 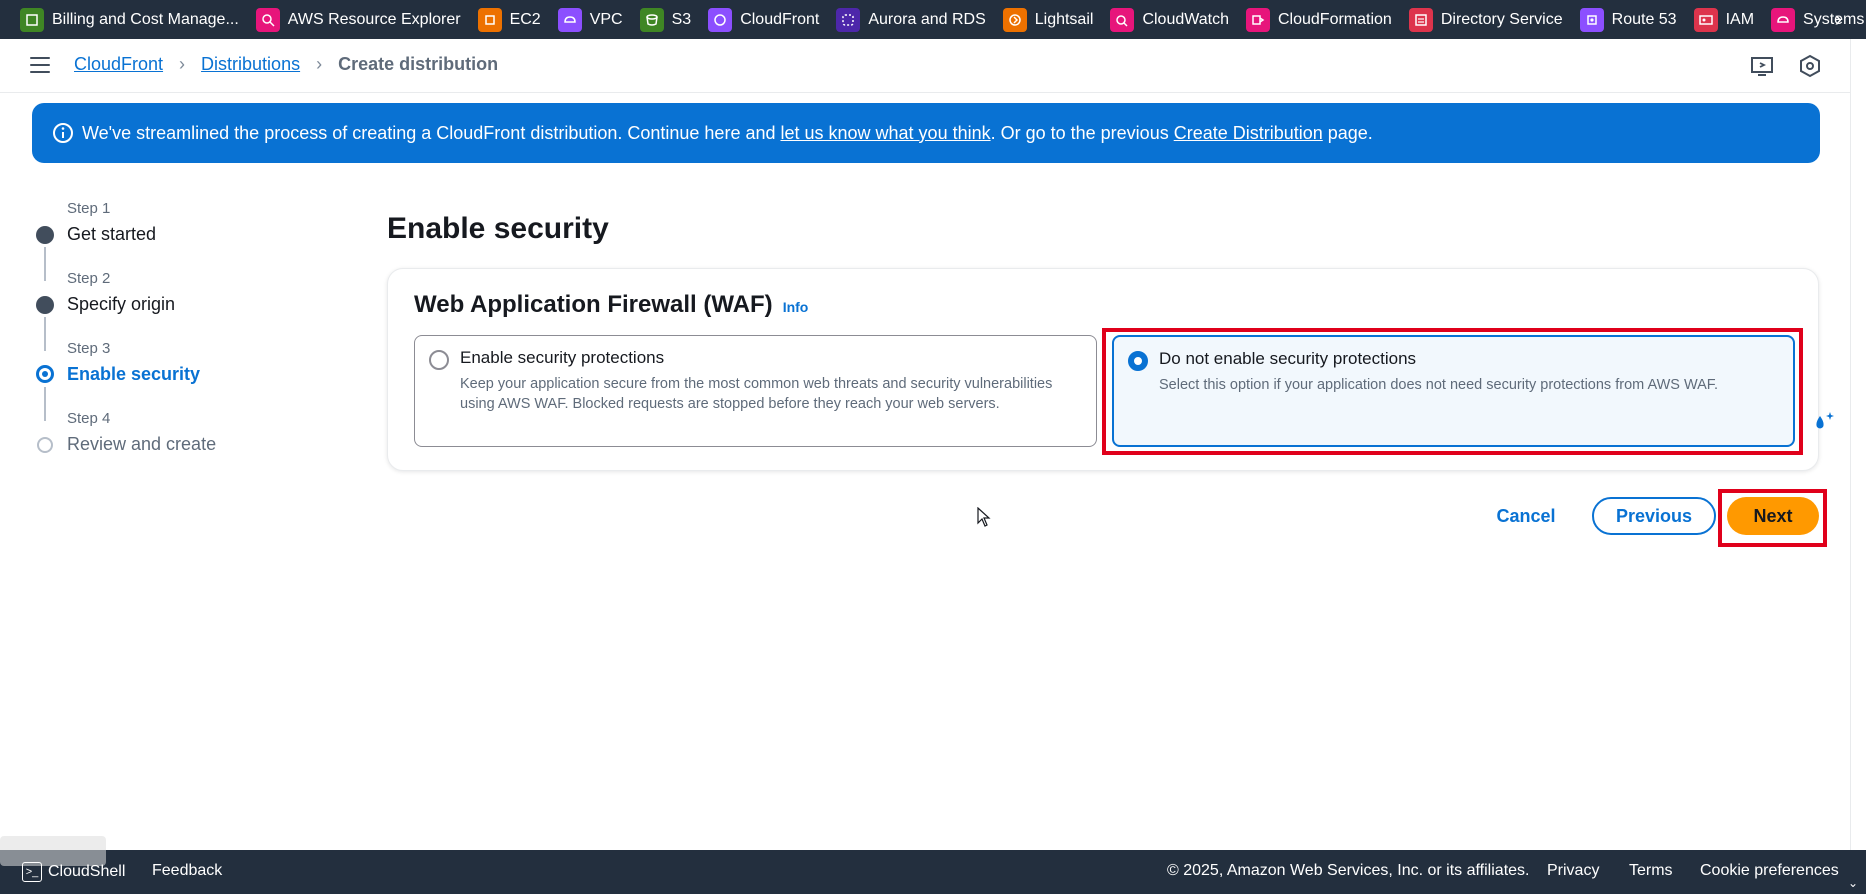 What do you see at coordinates (1258, 19) in the screenshot?
I see `cloudformation-icon` at bounding box center [1258, 19].